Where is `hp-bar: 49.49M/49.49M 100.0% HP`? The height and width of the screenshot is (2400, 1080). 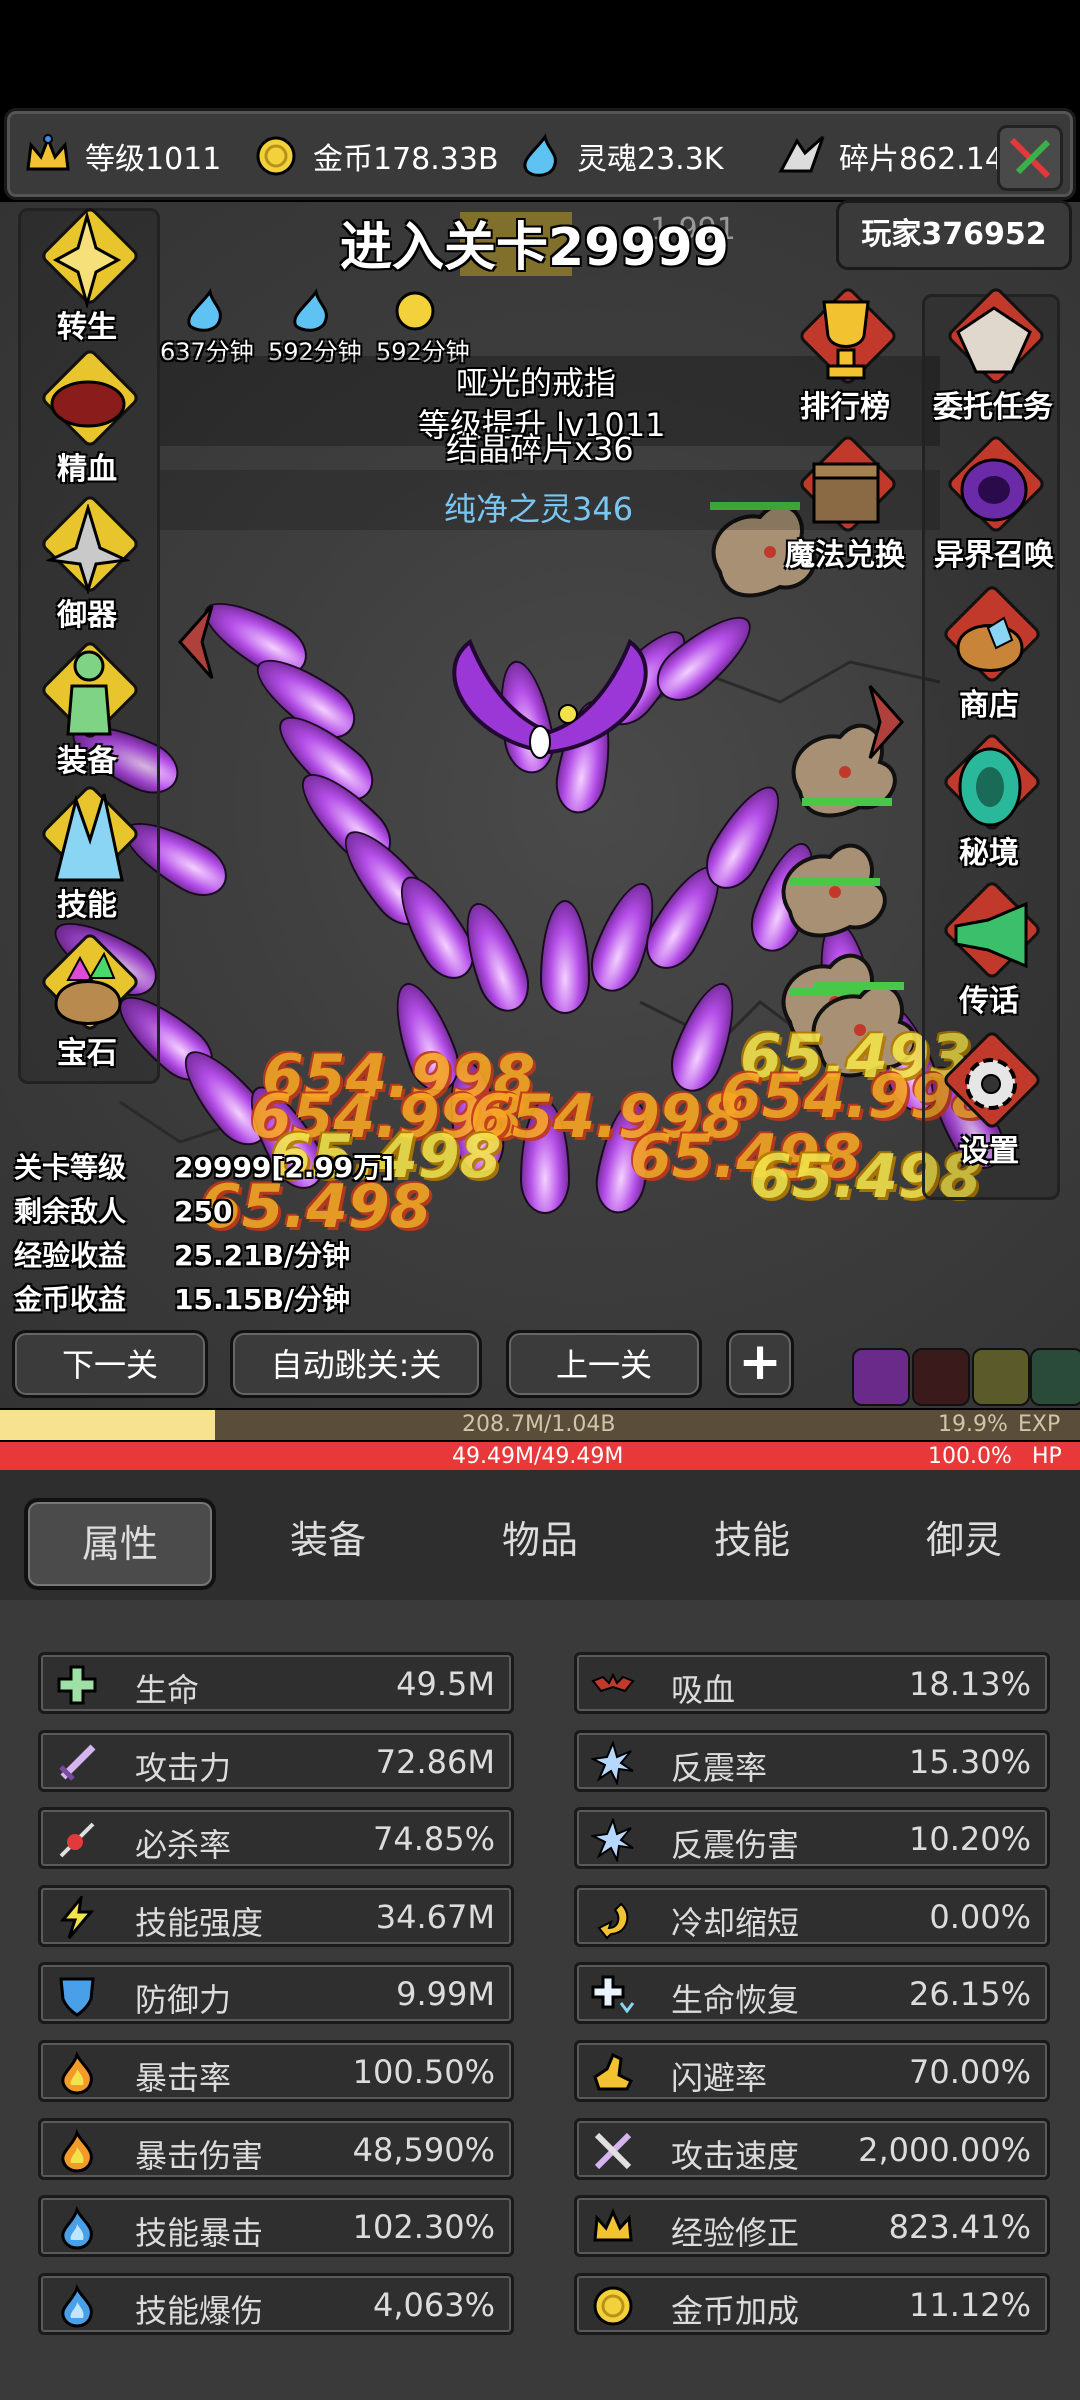 hp-bar: 49.49M/49.49M 100.0% HP is located at coordinates (540, 1457).